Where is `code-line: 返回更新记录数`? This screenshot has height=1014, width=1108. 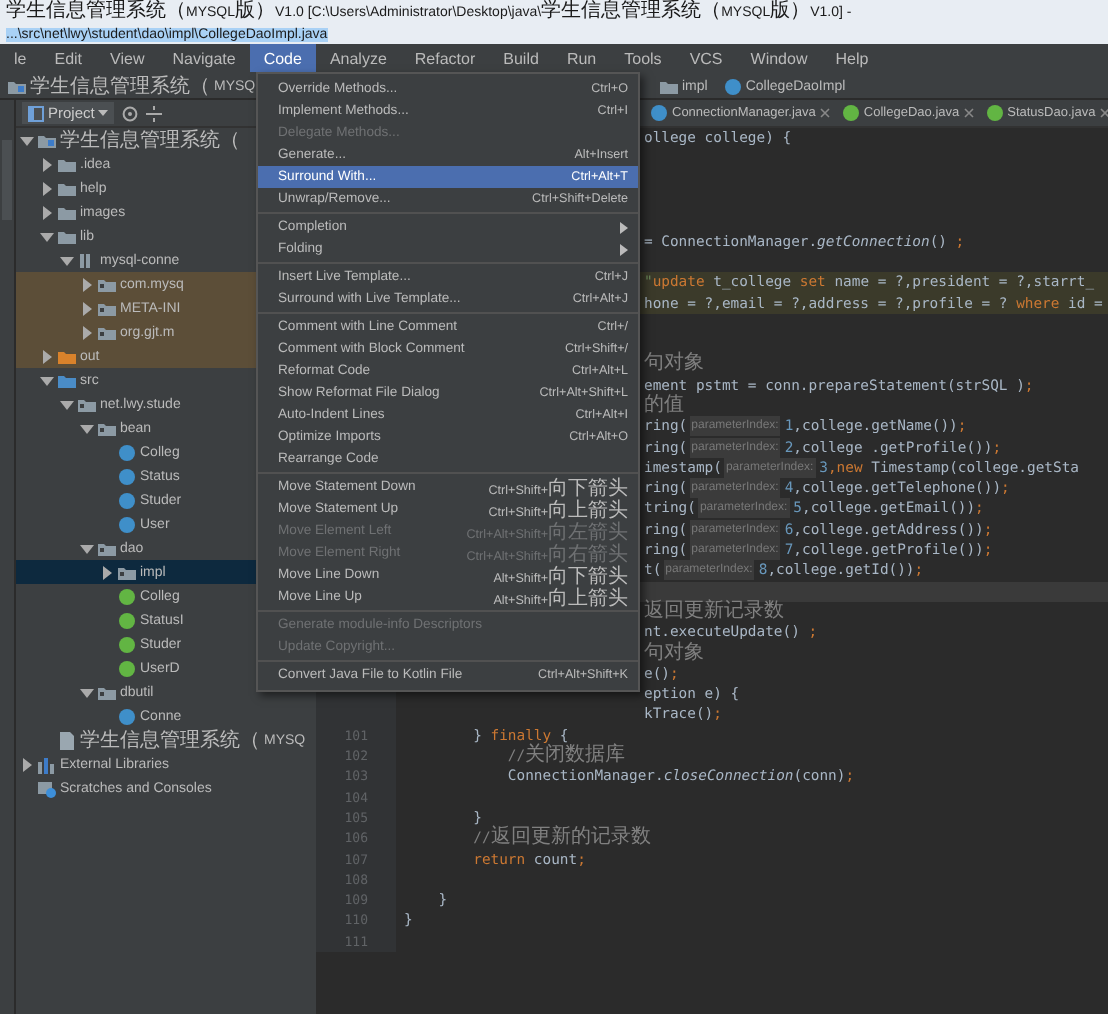 code-line: 返回更新记录数 is located at coordinates (714, 612).